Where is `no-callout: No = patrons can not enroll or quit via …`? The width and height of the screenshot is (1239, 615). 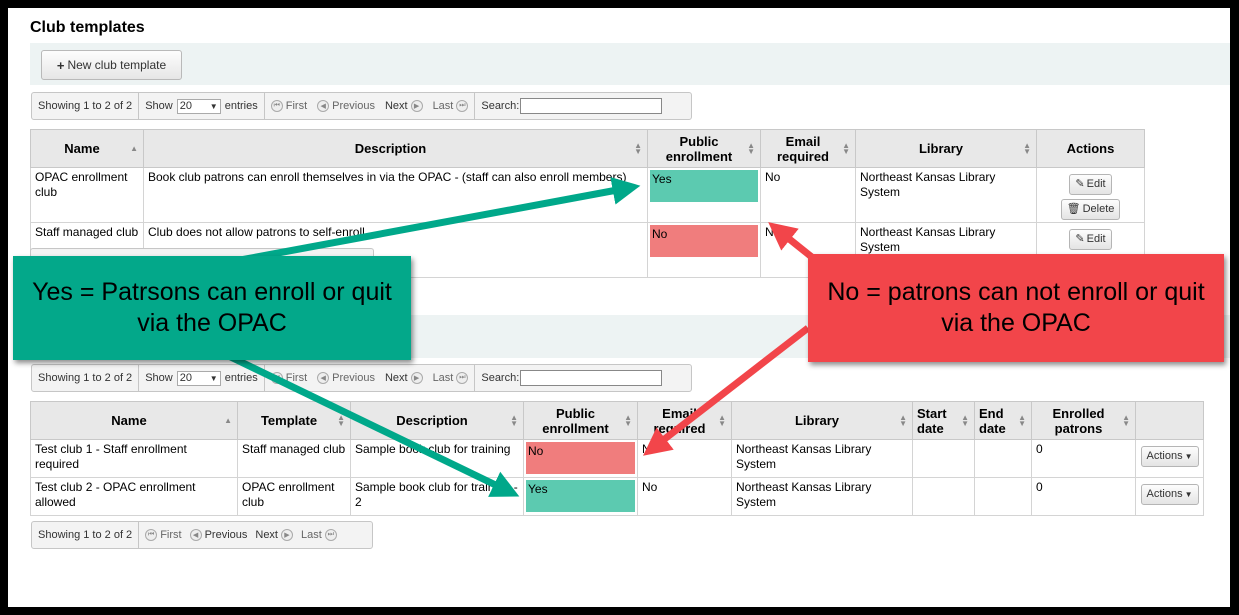
no-callout: No = patrons can not enroll or quit via … is located at coordinates (1016, 308).